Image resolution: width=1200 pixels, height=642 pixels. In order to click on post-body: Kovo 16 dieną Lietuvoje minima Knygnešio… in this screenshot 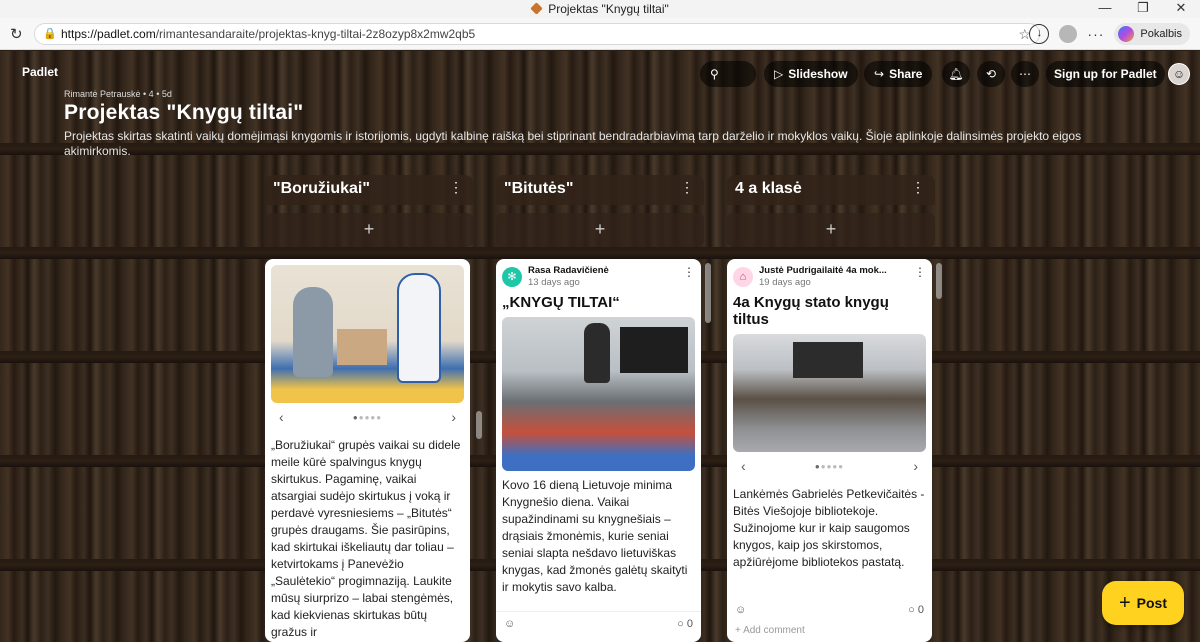, I will do `click(595, 536)`.